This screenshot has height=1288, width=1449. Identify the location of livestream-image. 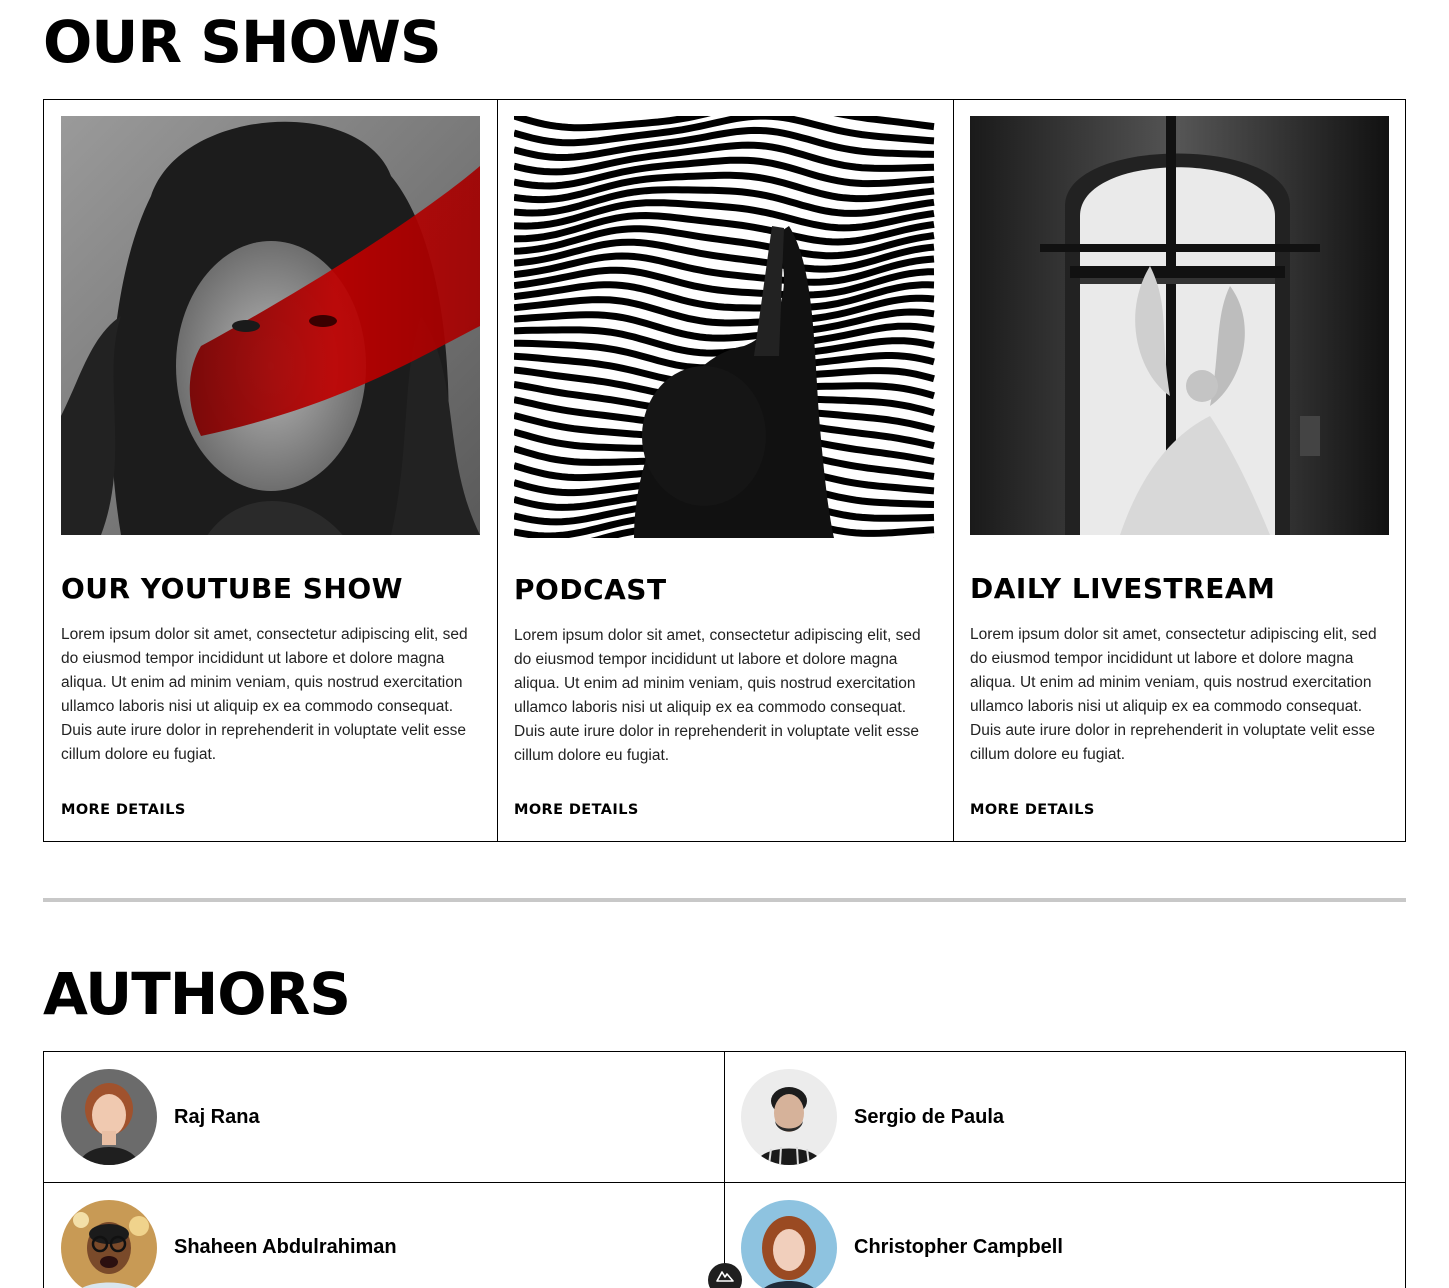
(1179, 325).